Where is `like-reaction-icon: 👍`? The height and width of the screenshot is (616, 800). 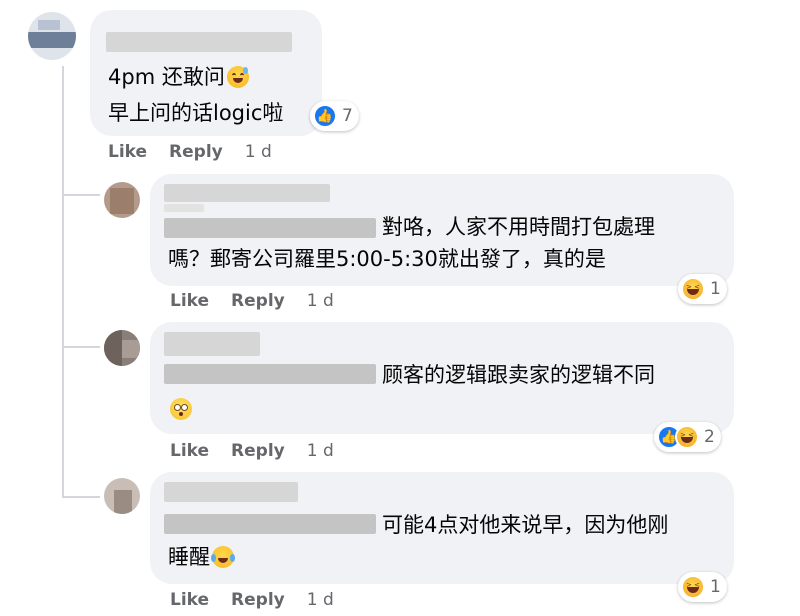
like-reaction-icon: 👍 is located at coordinates (325, 116).